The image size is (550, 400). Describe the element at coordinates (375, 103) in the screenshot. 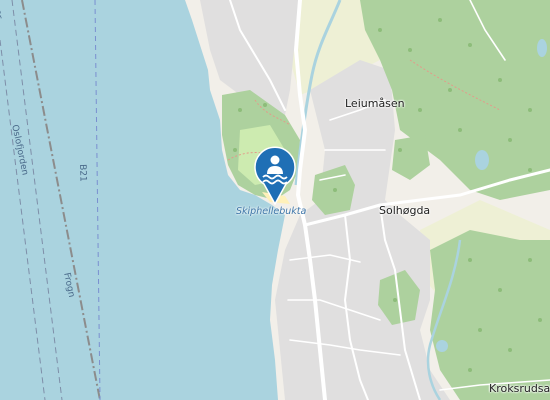

I see `place-label-leiumasen: Leiumåsen` at that location.